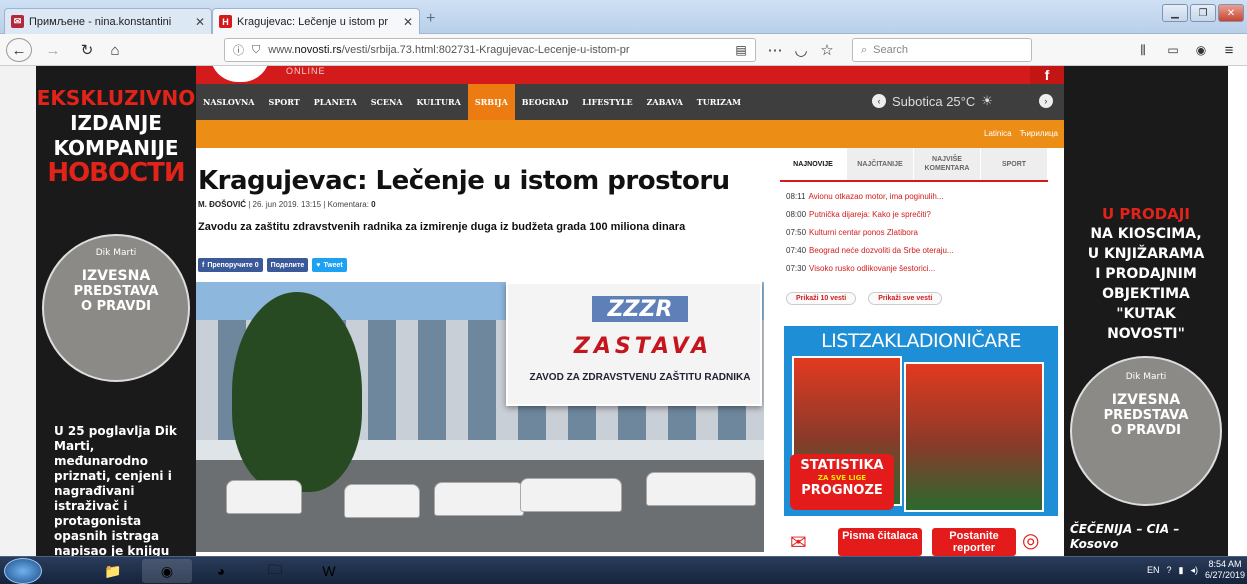  Describe the element at coordinates (1146, 294) in the screenshot. I see `ad-line: OBJEKTIMA` at that location.